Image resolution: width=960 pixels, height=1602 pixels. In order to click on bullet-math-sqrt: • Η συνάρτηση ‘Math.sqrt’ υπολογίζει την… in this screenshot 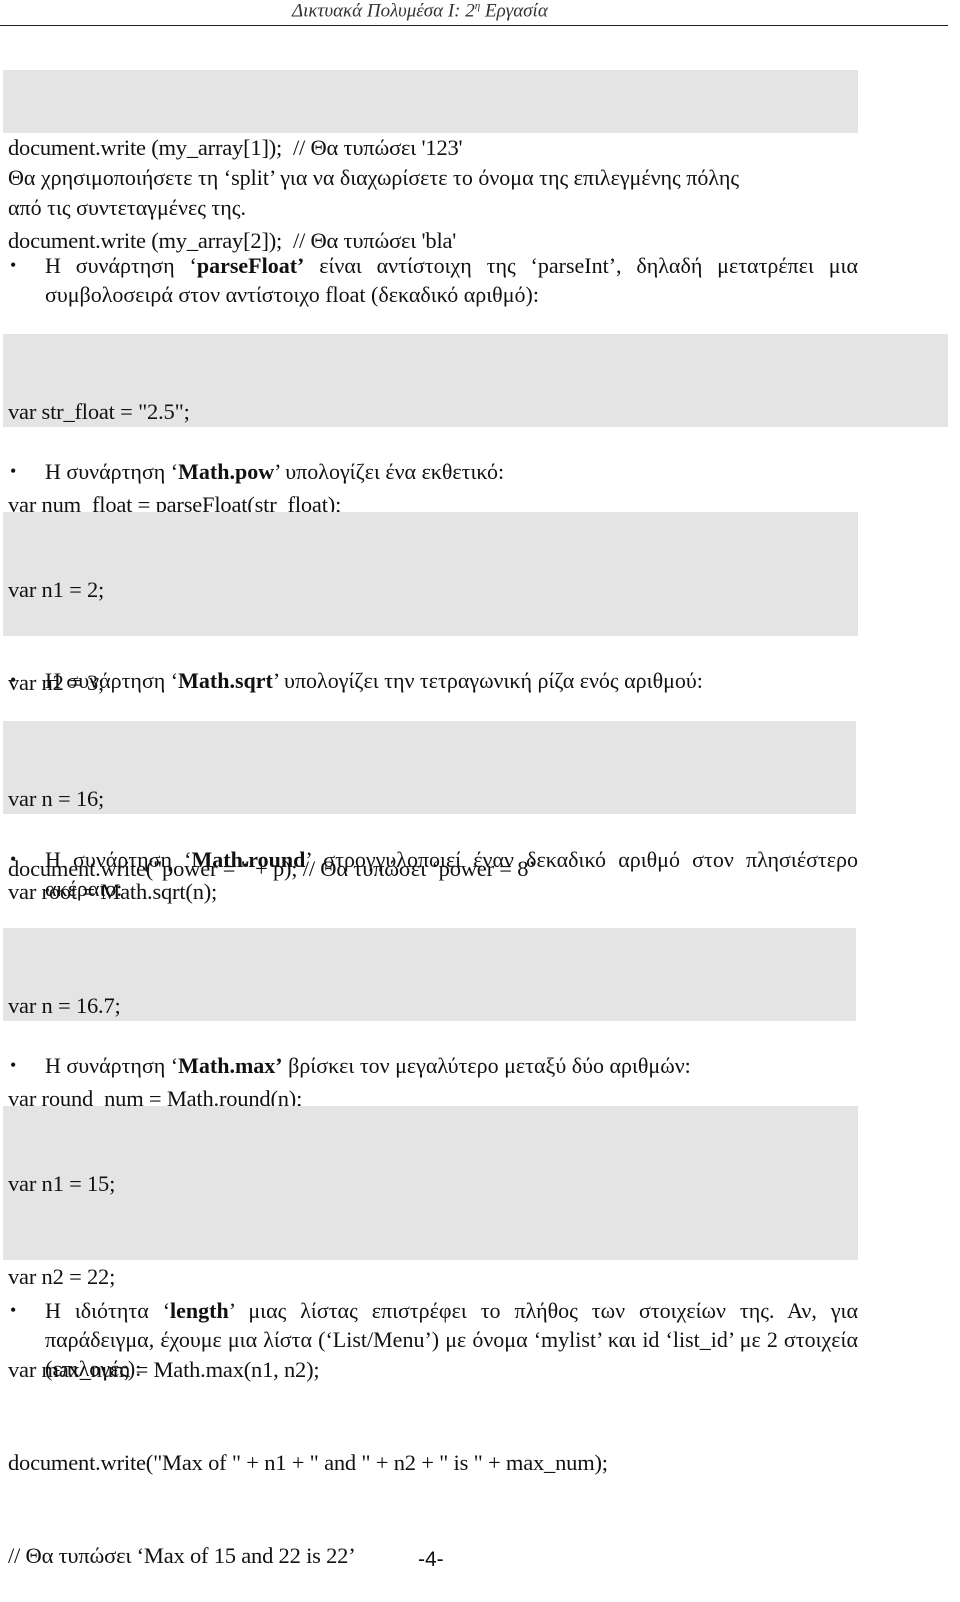, I will do `click(433, 680)`.